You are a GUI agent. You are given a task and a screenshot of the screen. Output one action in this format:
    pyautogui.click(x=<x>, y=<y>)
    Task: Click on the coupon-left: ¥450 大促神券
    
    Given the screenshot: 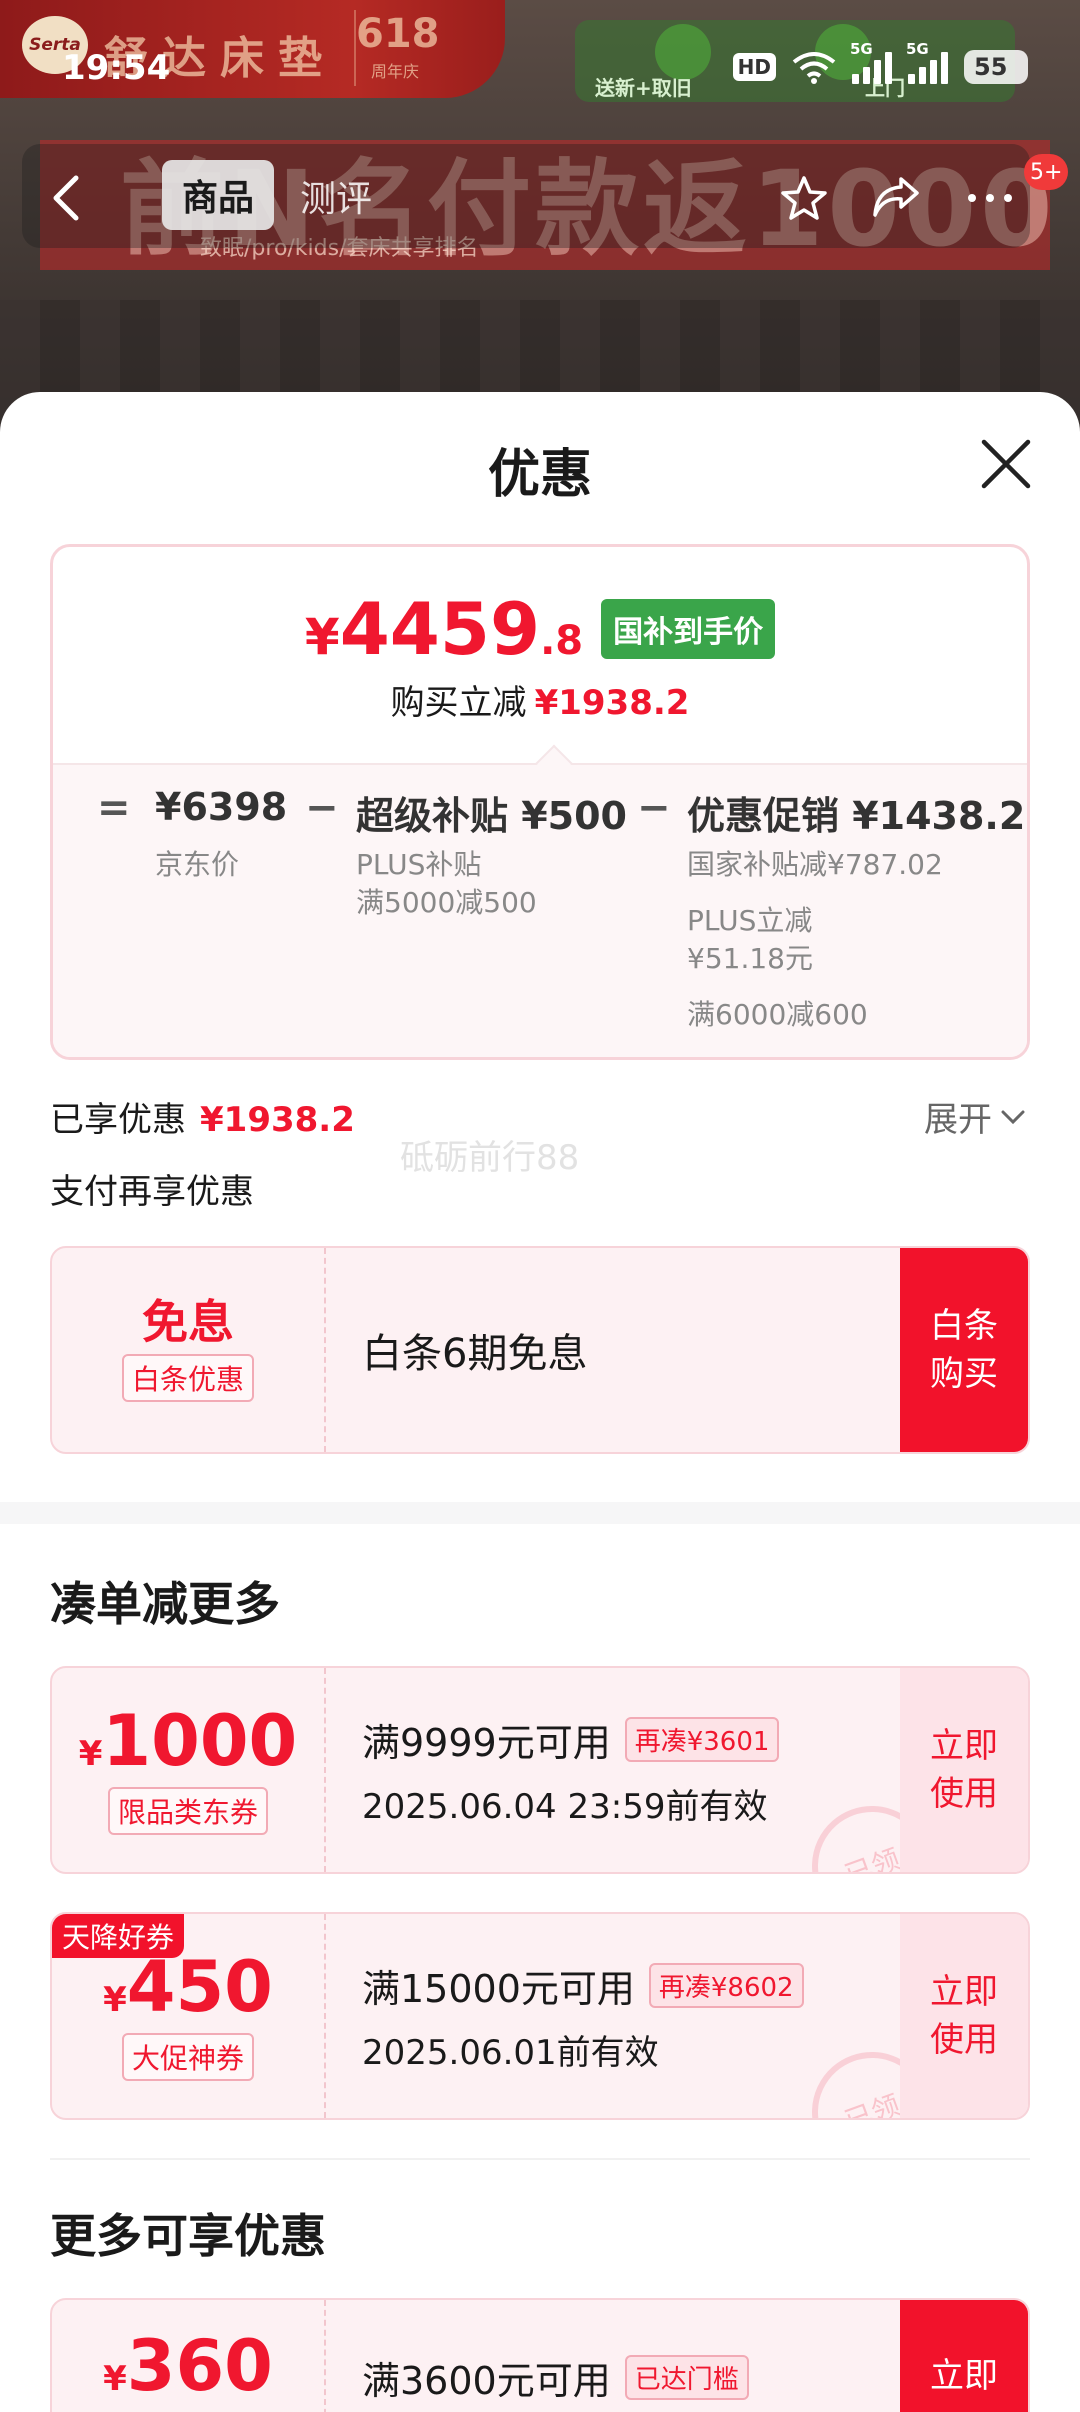 What is the action you would take?
    pyautogui.click(x=188, y=2016)
    